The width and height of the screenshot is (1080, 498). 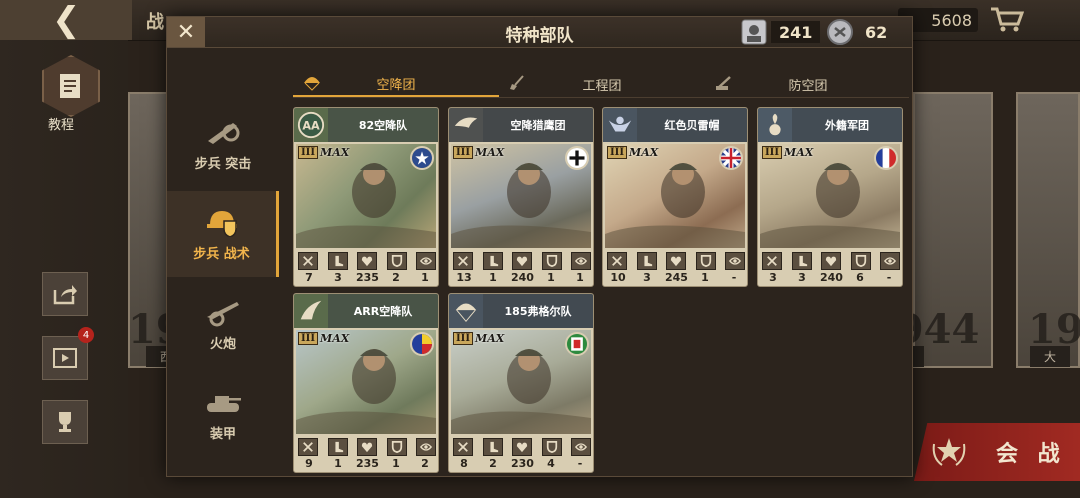 I want to click on tab-airborne: 空降团, so click(x=396, y=84).